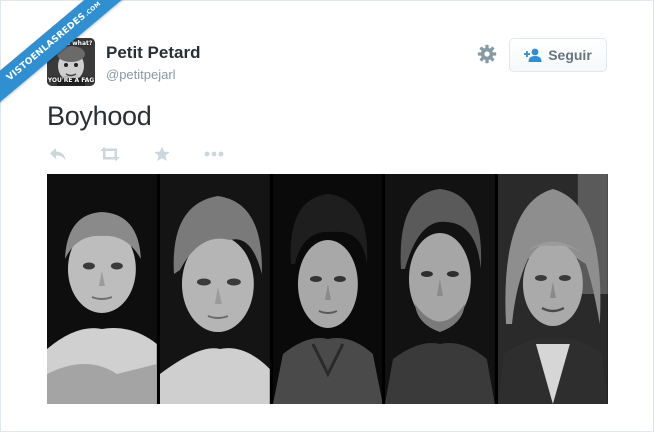  Describe the element at coordinates (99, 116) in the screenshot. I see `tweet-text: Boyhood` at that location.